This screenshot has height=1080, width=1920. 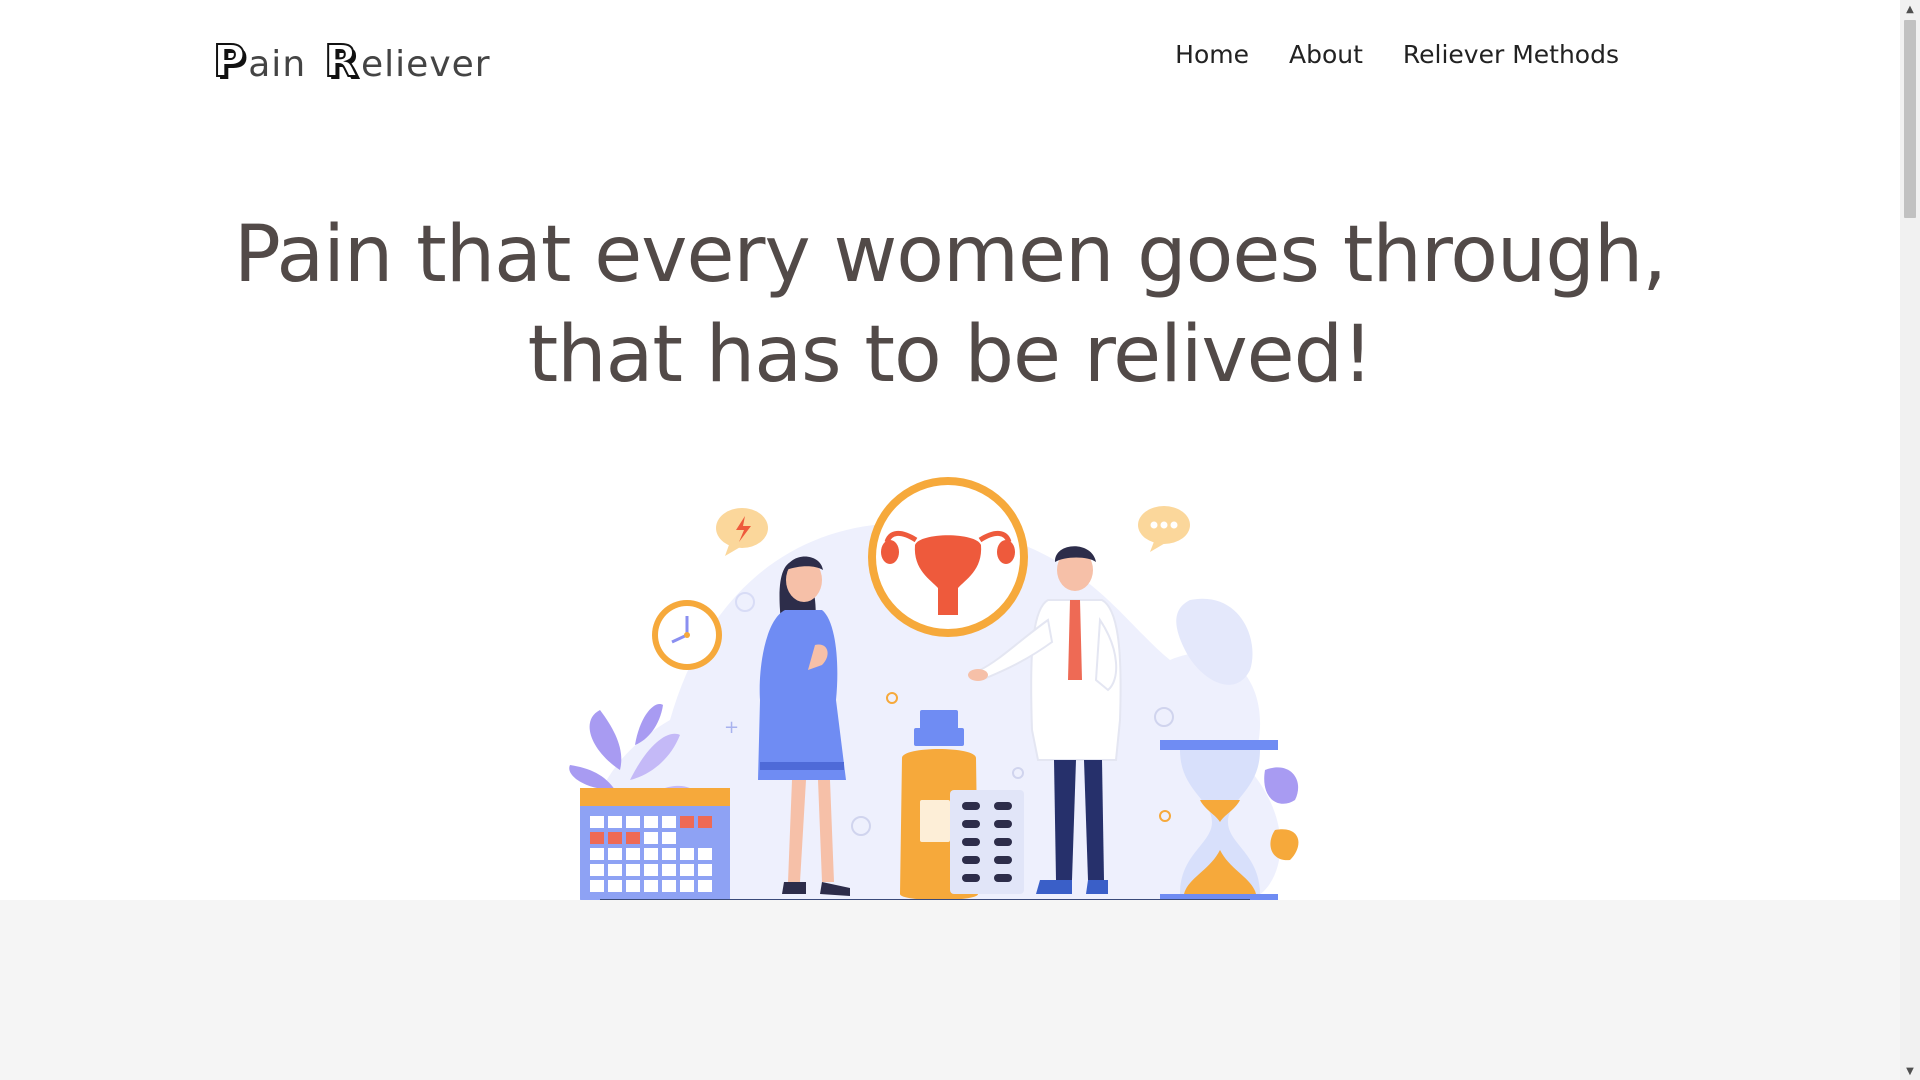 What do you see at coordinates (742, 532) in the screenshot?
I see `lightning-speech-bubble-icon` at bounding box center [742, 532].